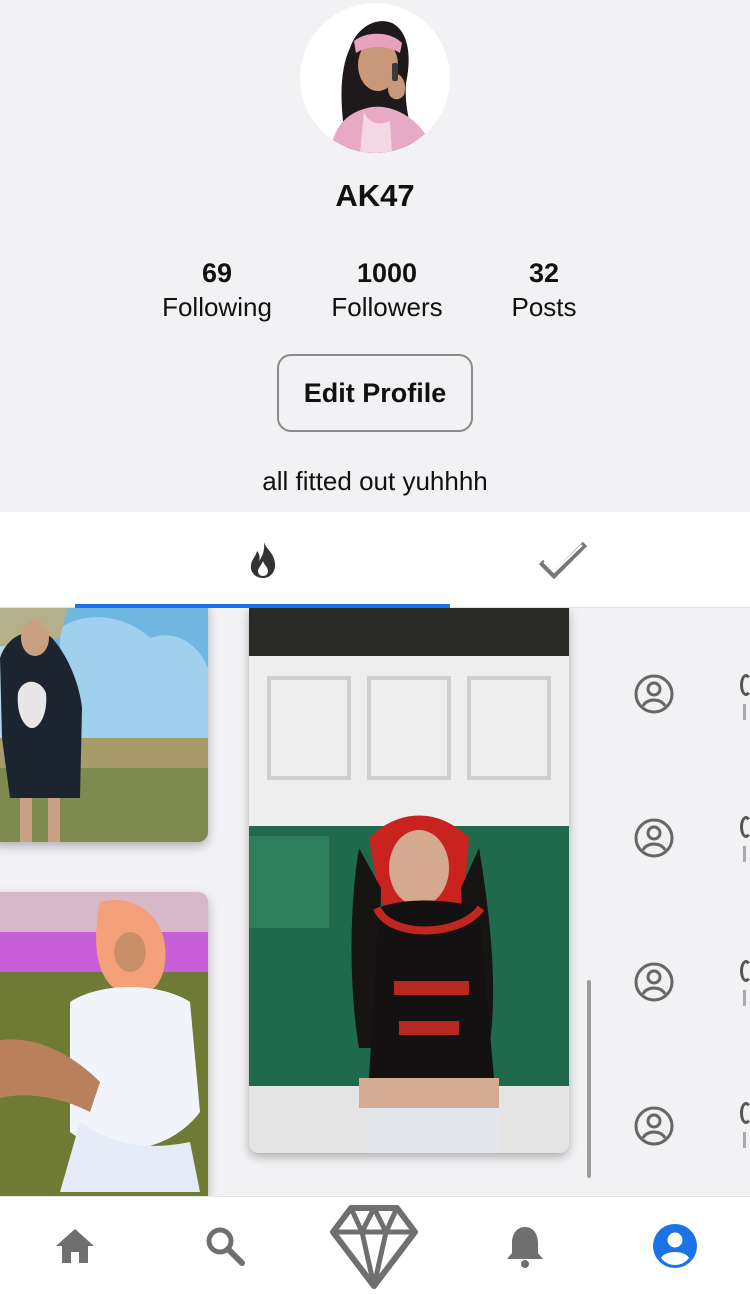 The image size is (750, 1294). What do you see at coordinates (544, 290) in the screenshot?
I see `stat-posts: 32 Posts` at bounding box center [544, 290].